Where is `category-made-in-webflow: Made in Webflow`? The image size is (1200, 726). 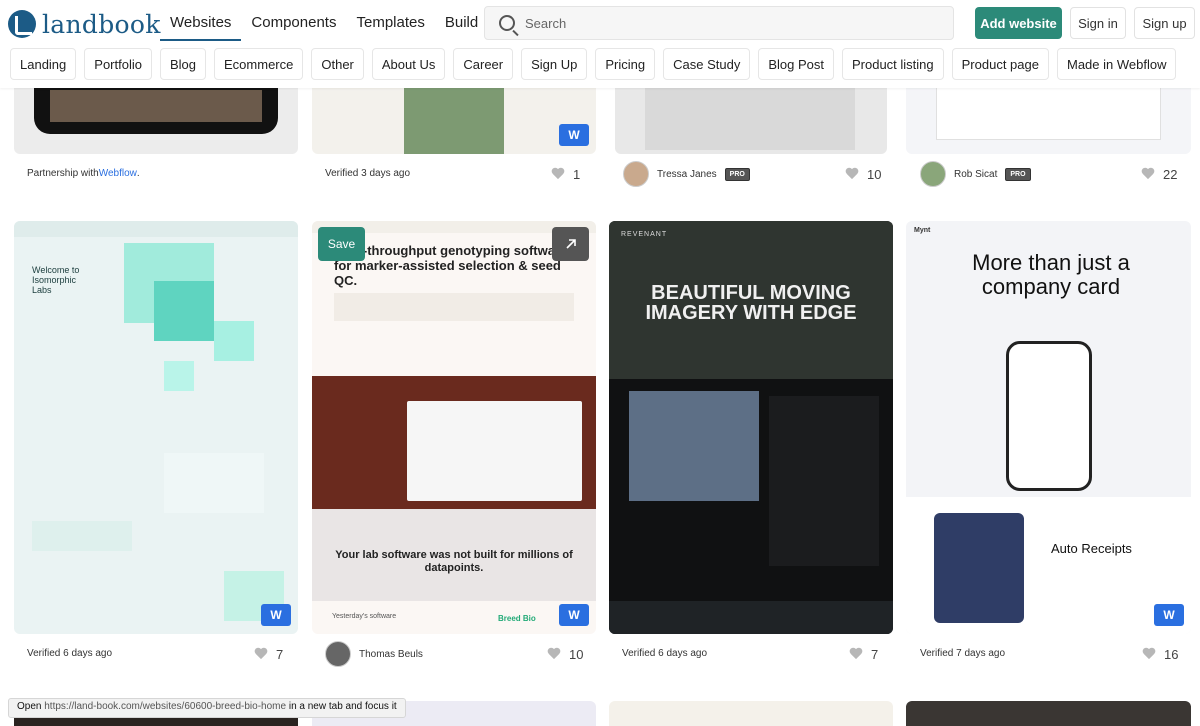 category-made-in-webflow: Made in Webflow is located at coordinates (1116, 64).